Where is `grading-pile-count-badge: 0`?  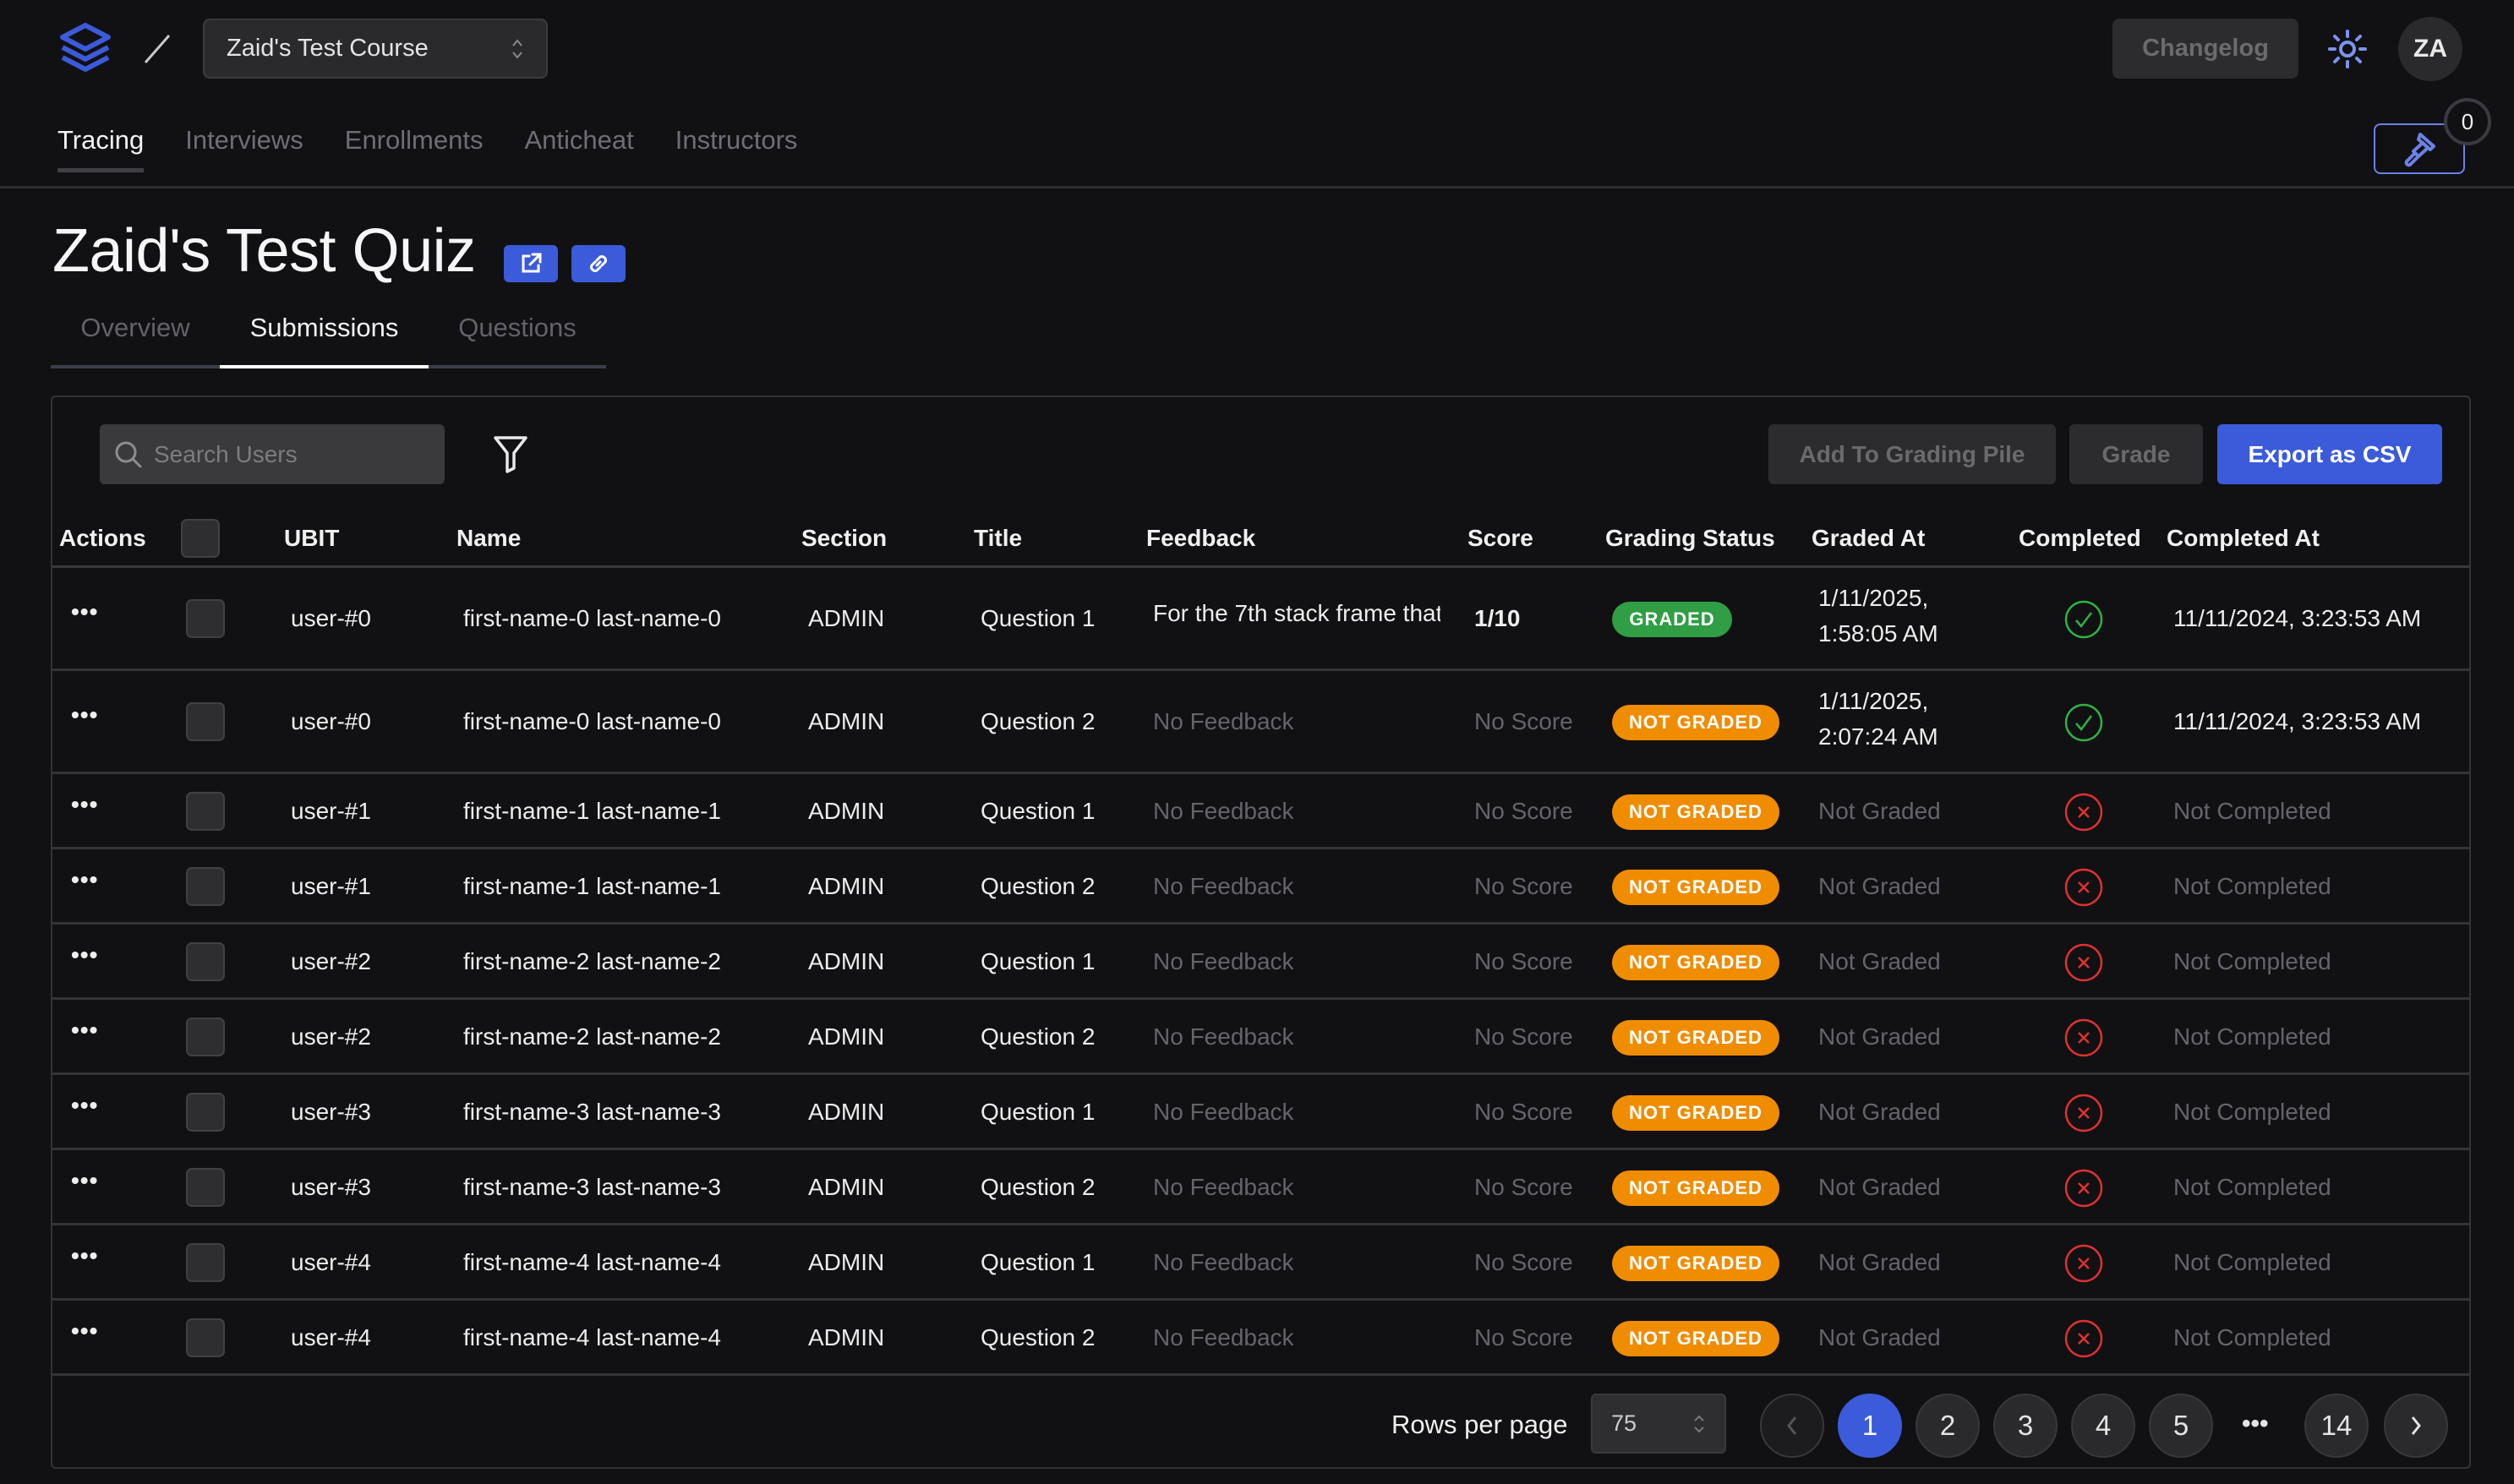 grading-pile-count-badge: 0 is located at coordinates (2467, 122).